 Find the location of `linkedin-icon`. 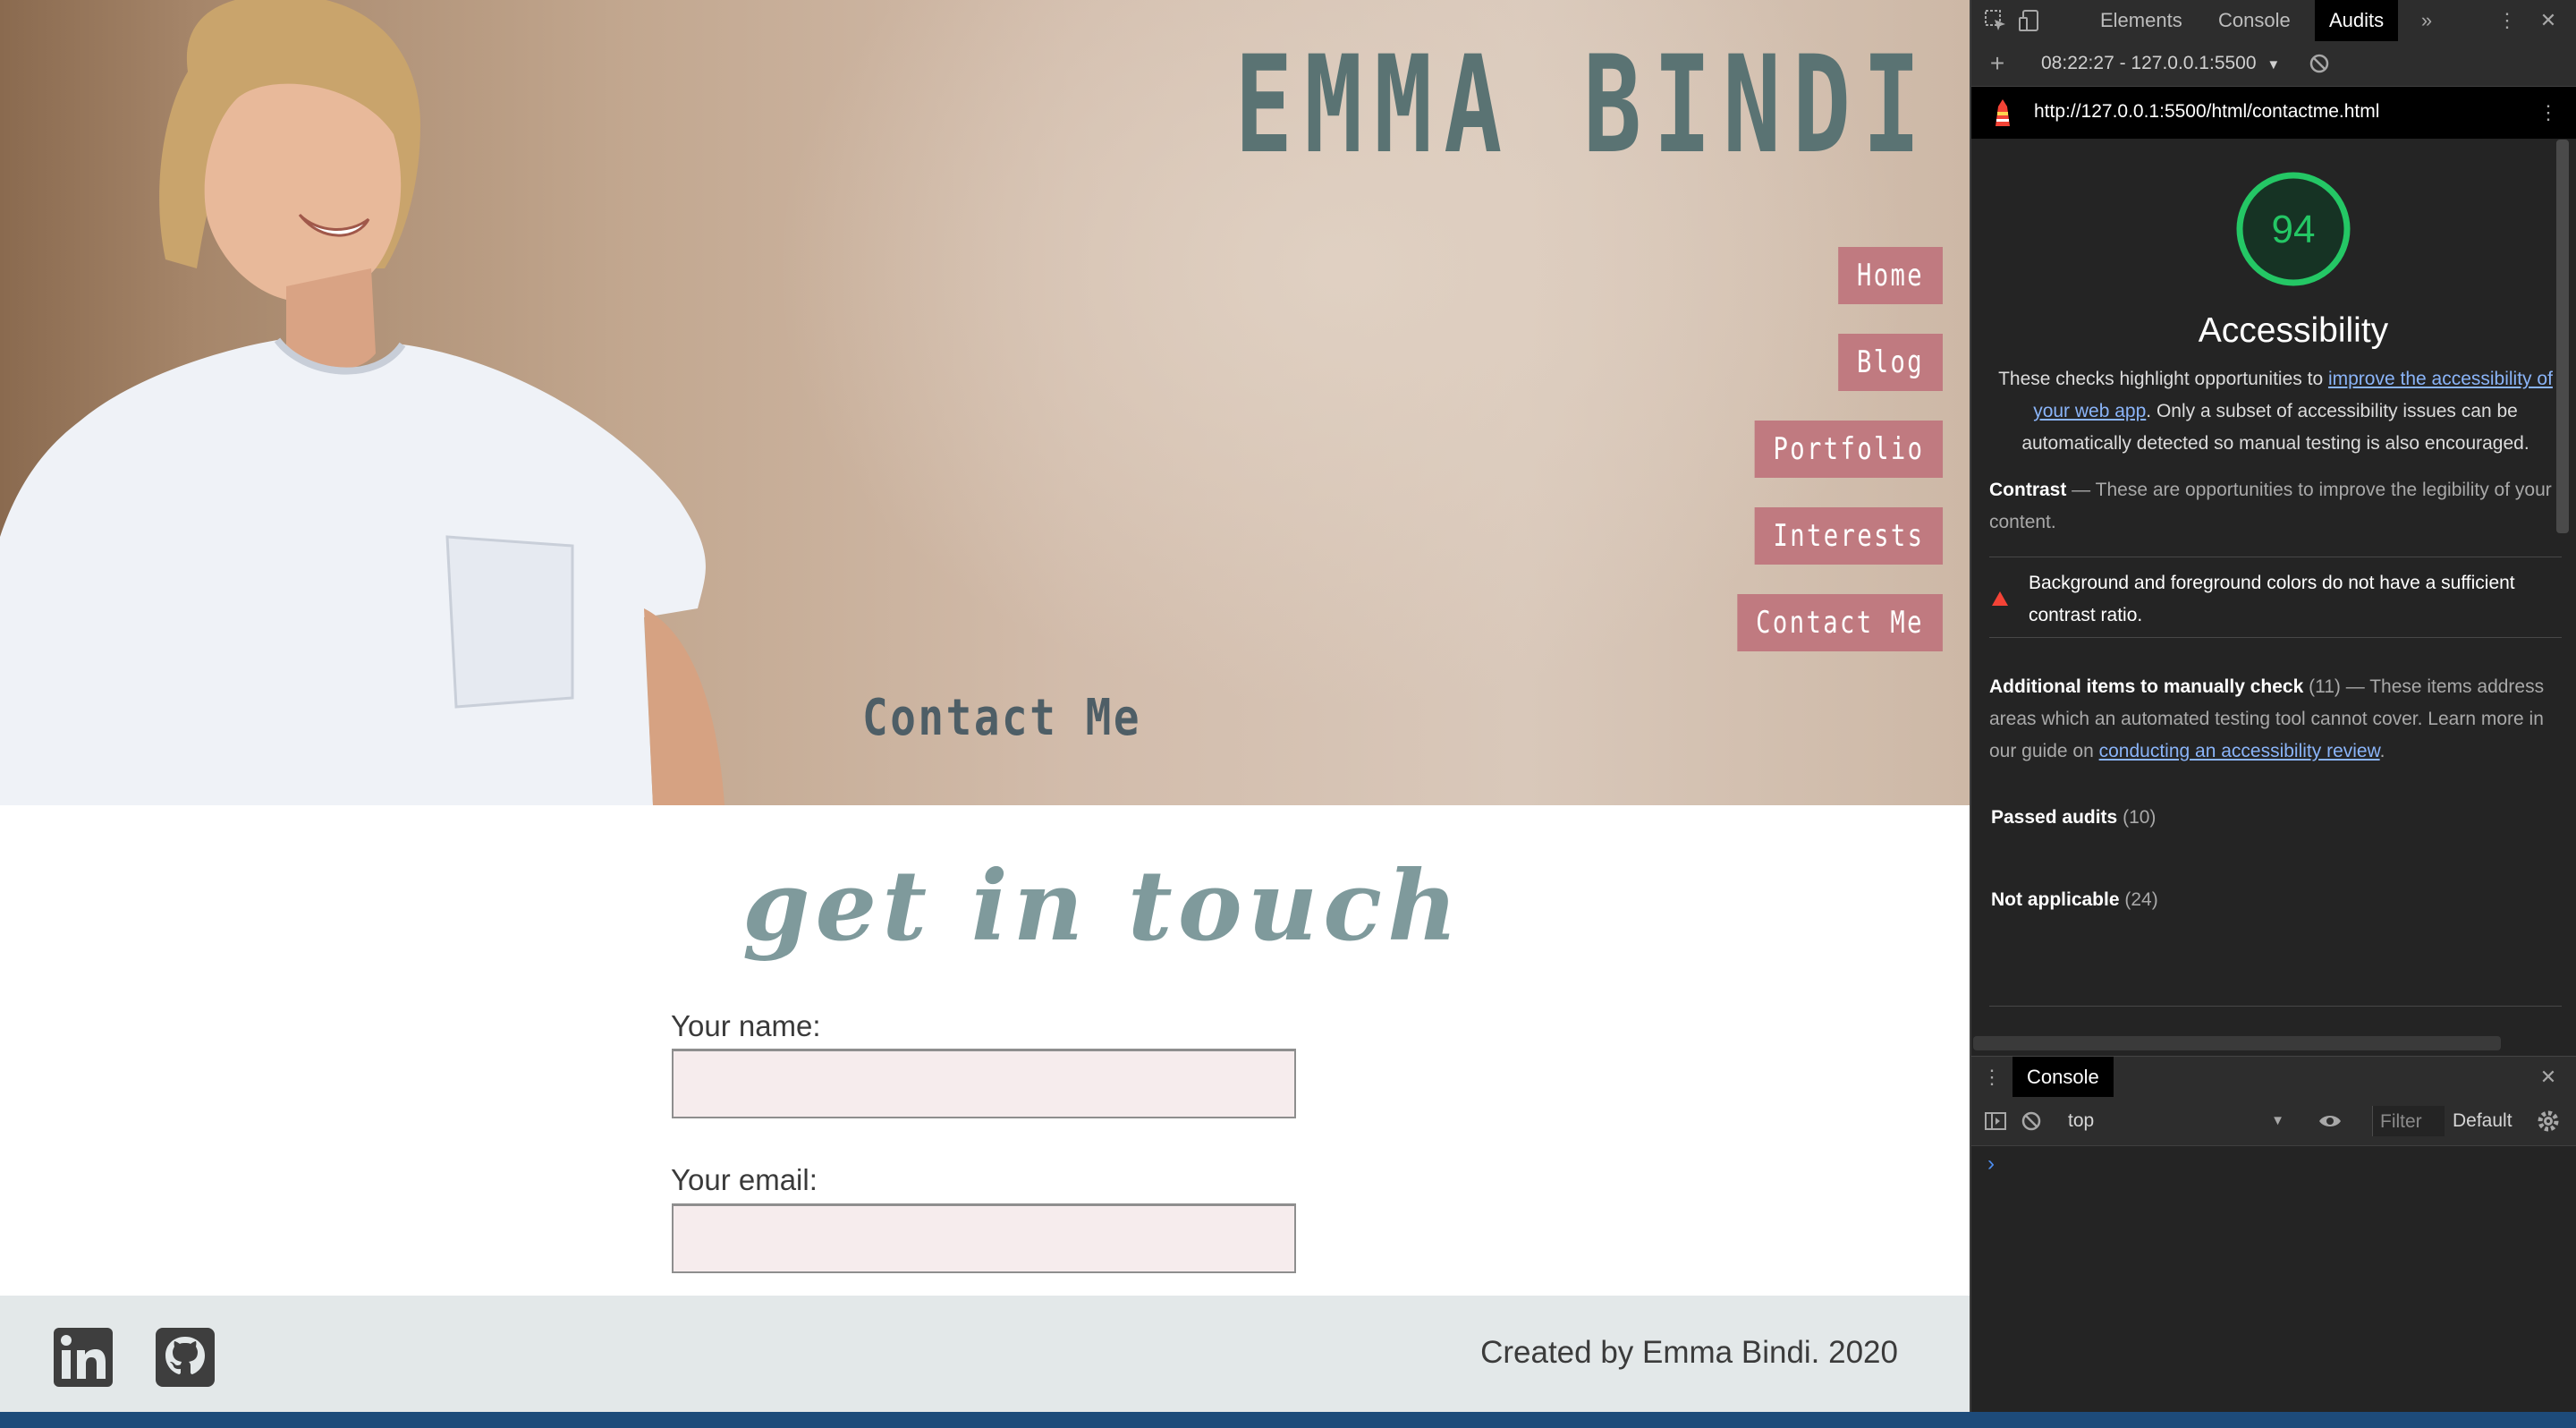

linkedin-icon is located at coordinates (83, 1357).